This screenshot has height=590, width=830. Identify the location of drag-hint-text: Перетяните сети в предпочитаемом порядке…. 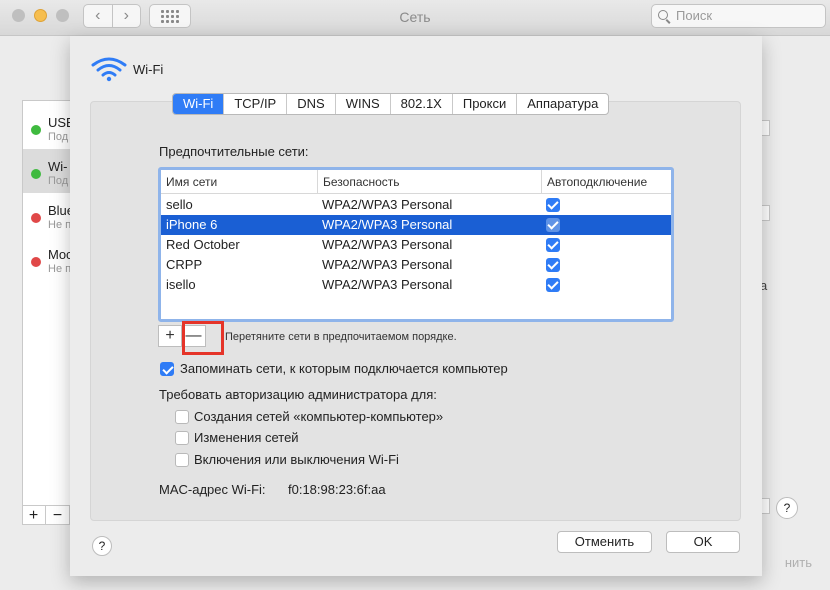
(341, 337).